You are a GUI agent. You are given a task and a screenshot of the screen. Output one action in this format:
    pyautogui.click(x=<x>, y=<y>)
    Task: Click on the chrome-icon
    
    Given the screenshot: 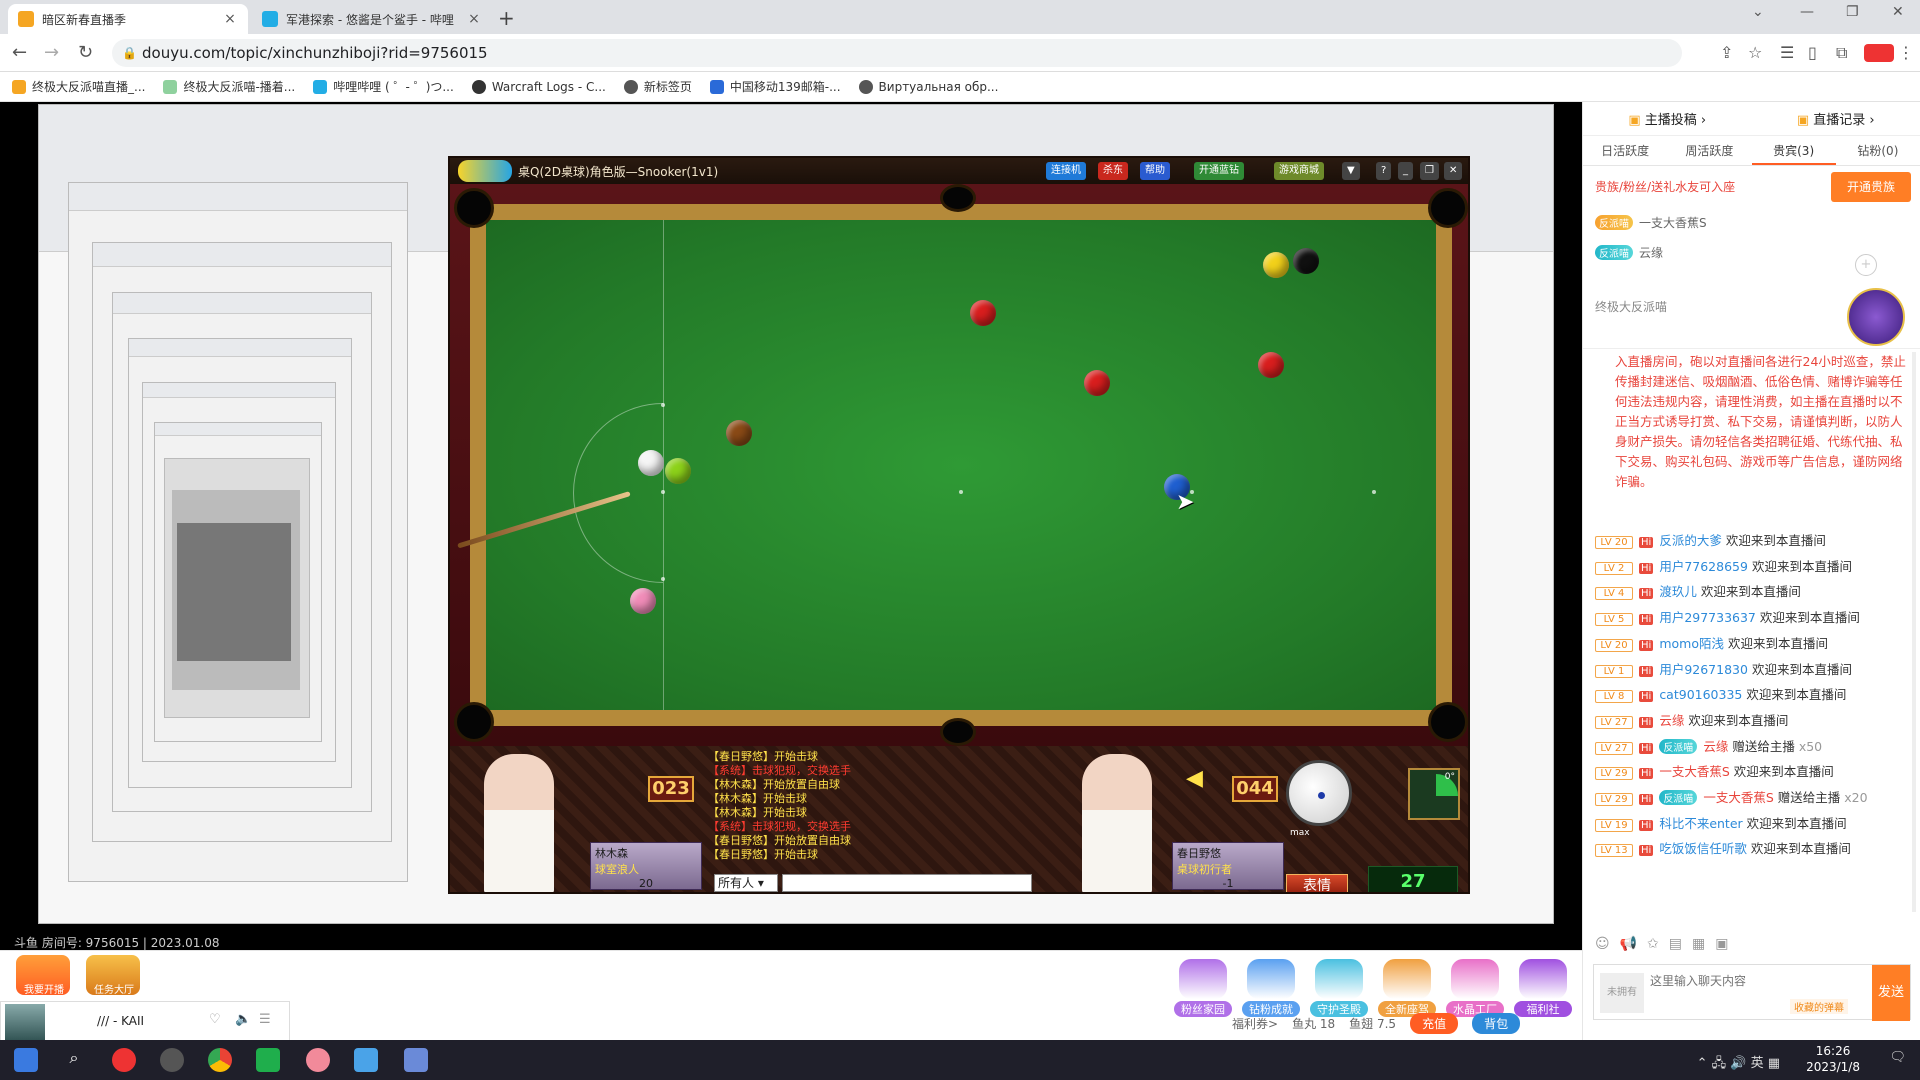 What is the action you would take?
    pyautogui.click(x=220, y=1060)
    